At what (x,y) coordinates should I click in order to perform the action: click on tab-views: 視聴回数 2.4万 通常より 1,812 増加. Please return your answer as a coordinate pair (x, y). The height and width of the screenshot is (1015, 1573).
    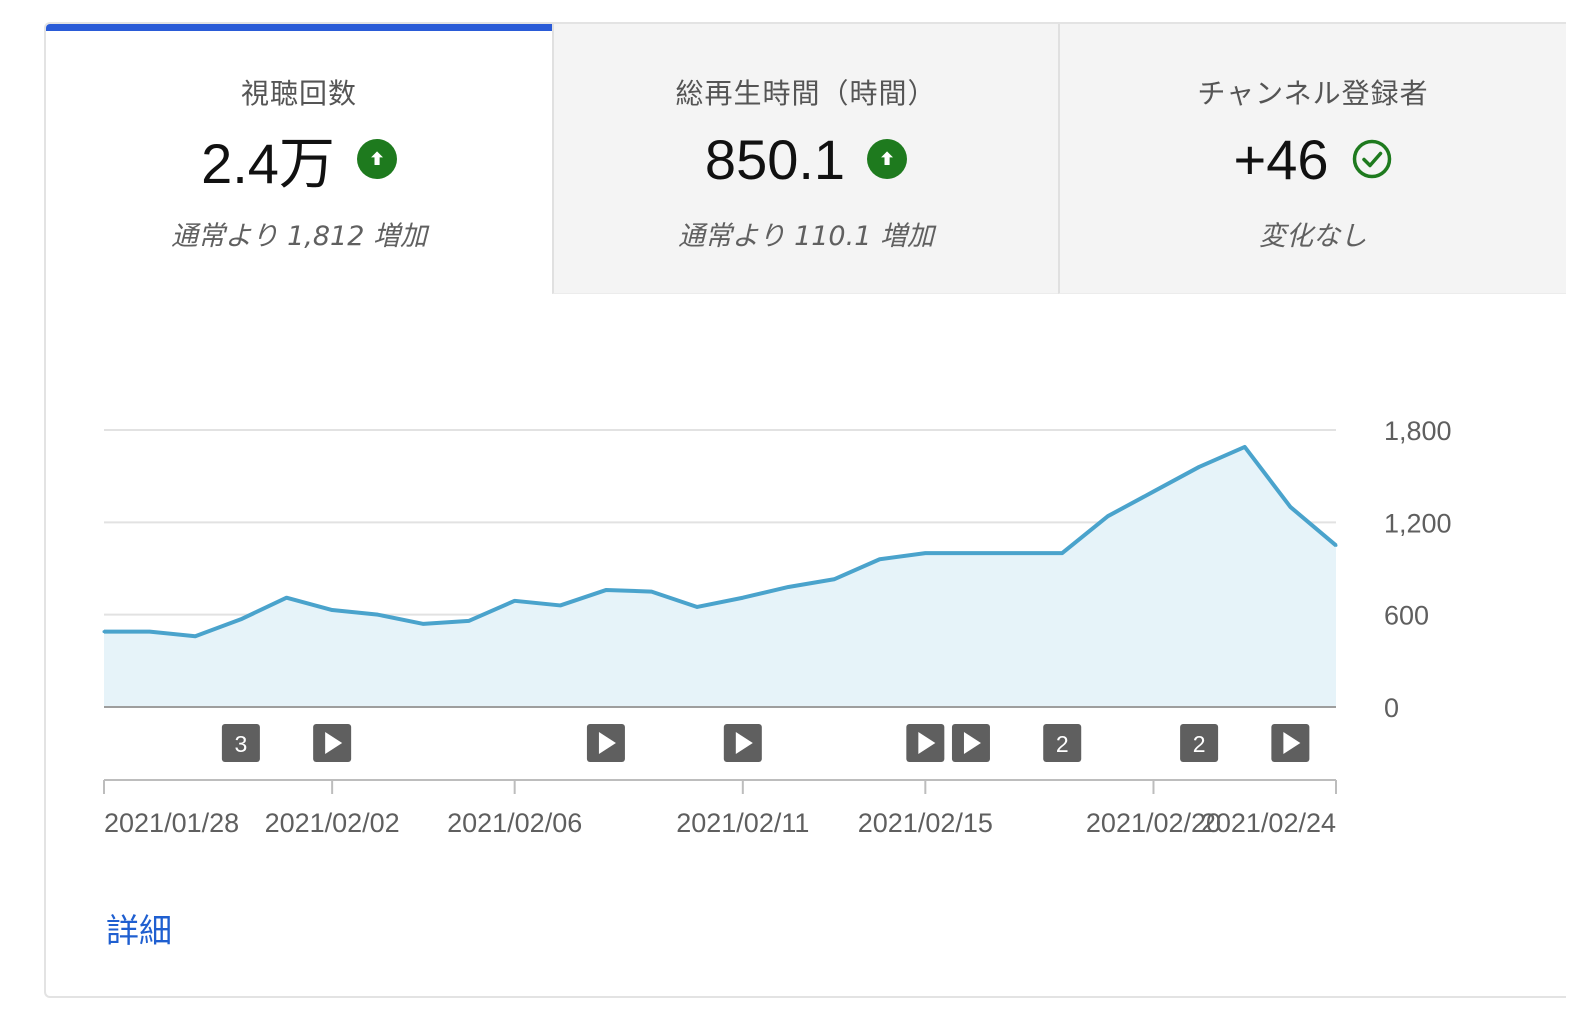
    Looking at the image, I should click on (299, 159).